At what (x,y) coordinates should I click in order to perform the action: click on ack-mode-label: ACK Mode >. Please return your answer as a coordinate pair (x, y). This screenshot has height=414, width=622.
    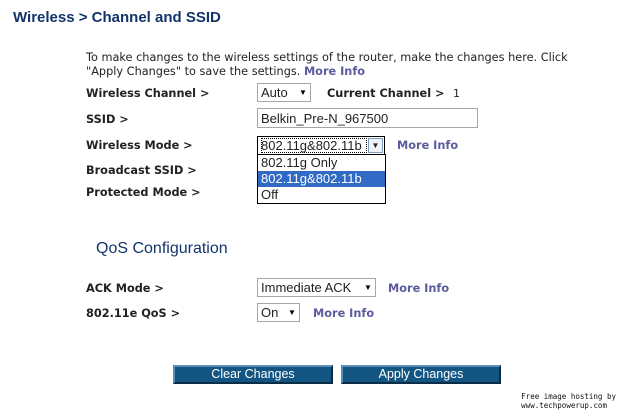
    Looking at the image, I should click on (125, 288).